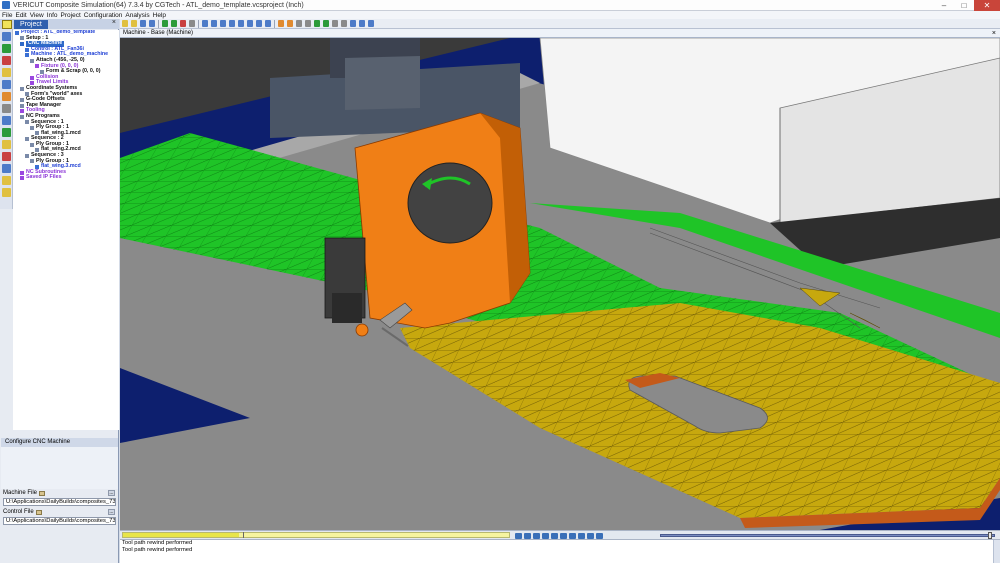 The image size is (1000, 563). What do you see at coordinates (362, 23) in the screenshot?
I see `window-icon` at bounding box center [362, 23].